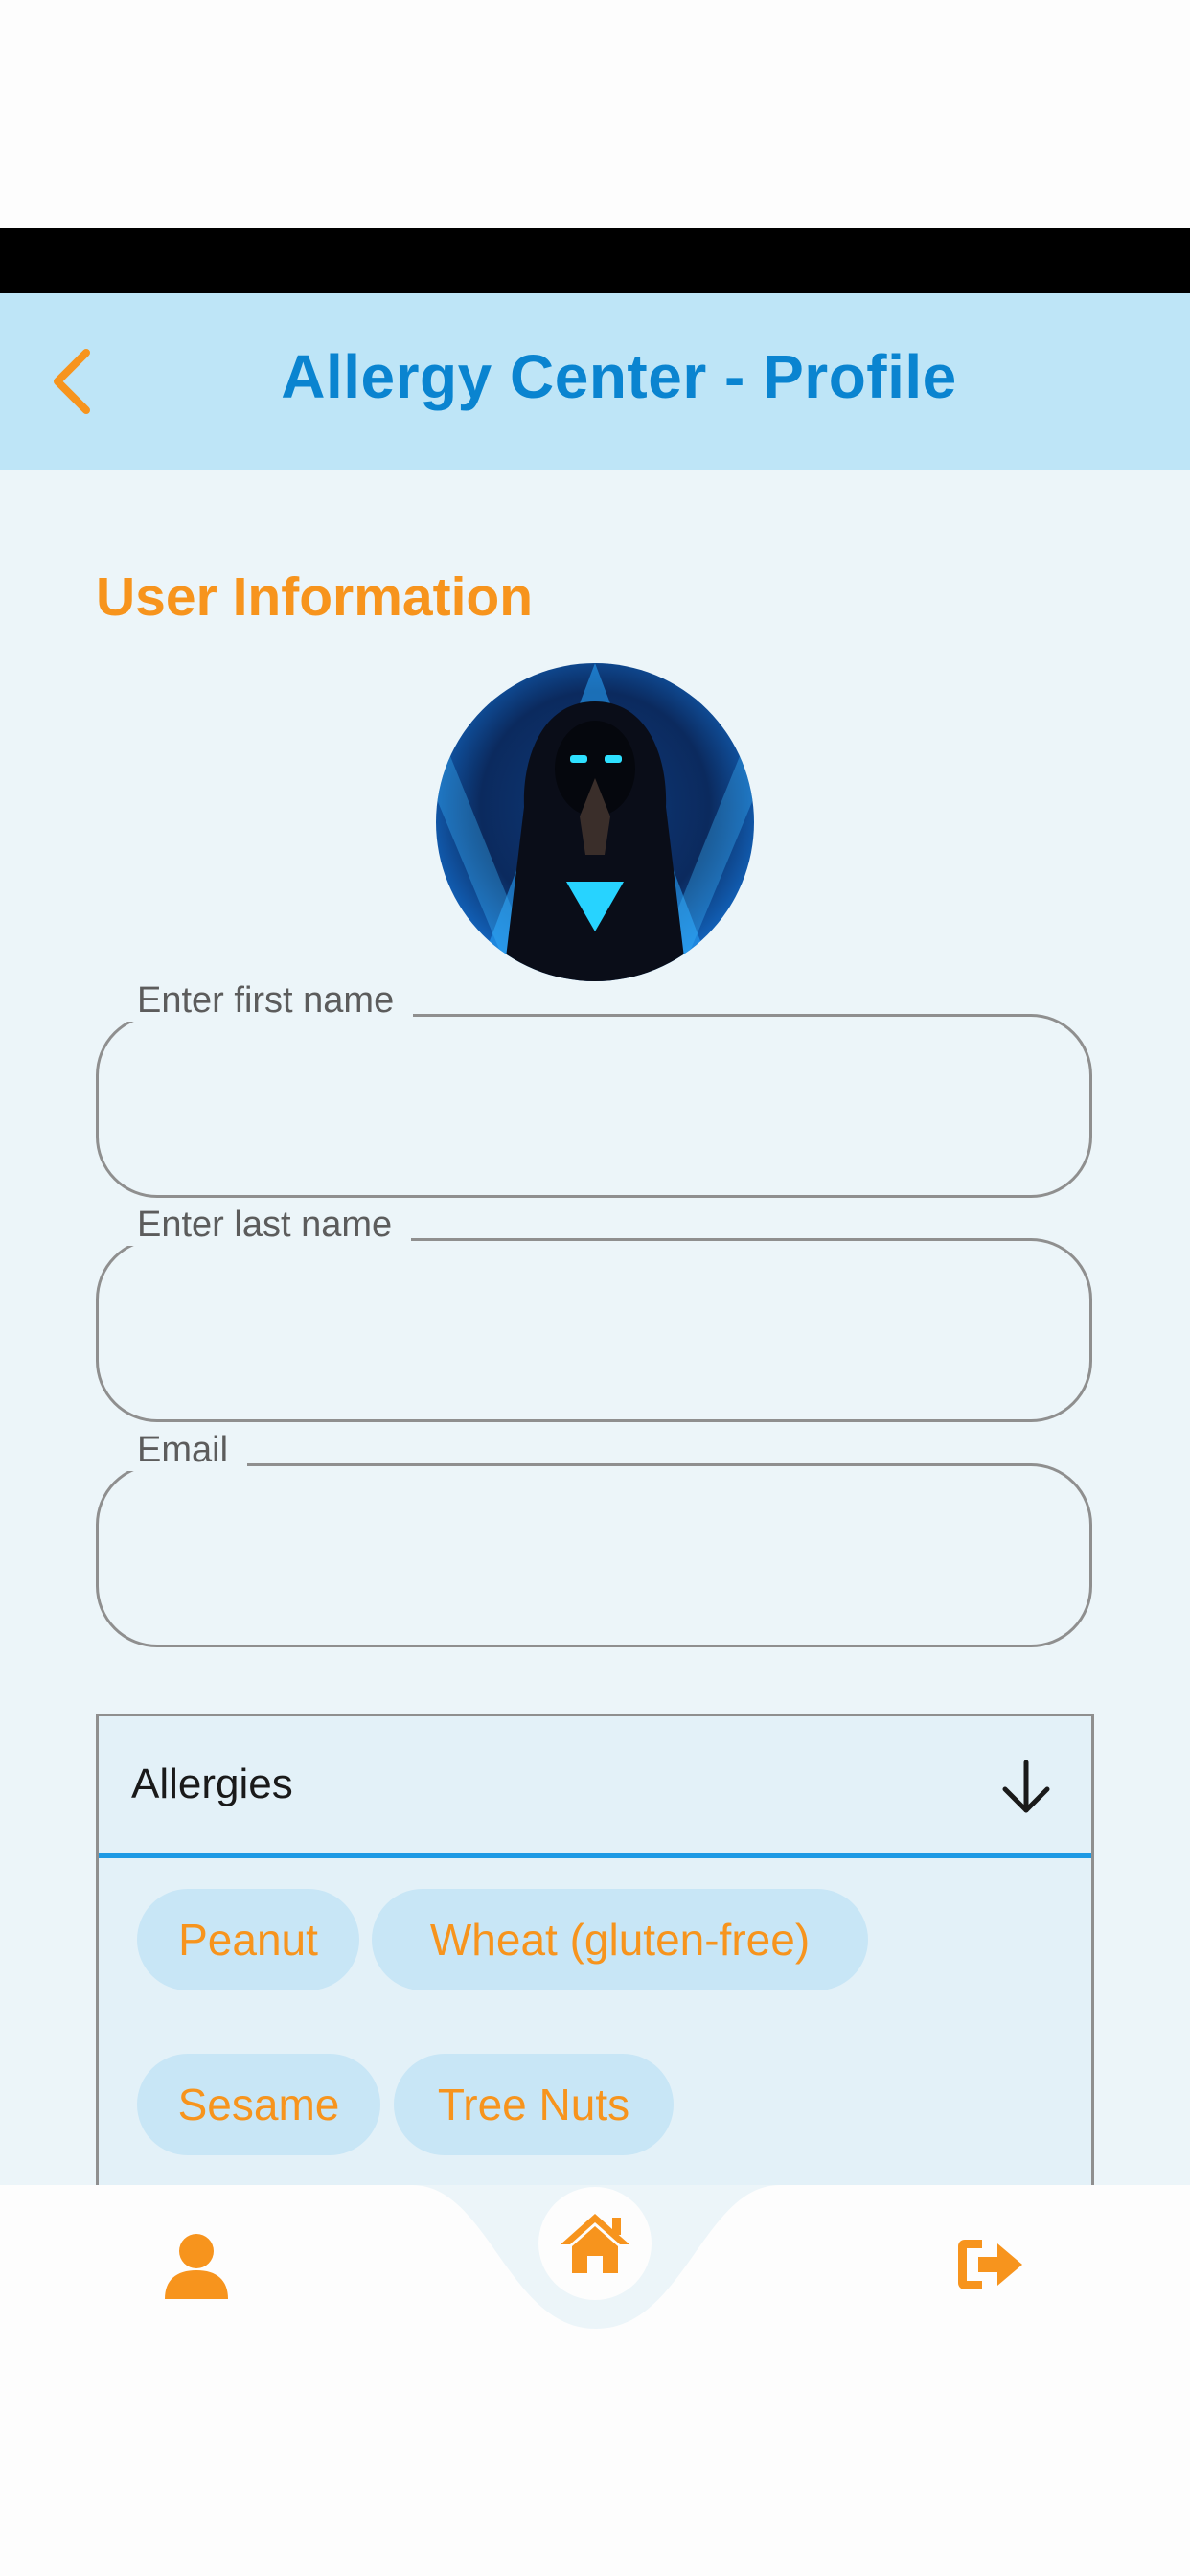  Describe the element at coordinates (580, 1113) in the screenshot. I see `first-name-input` at that location.